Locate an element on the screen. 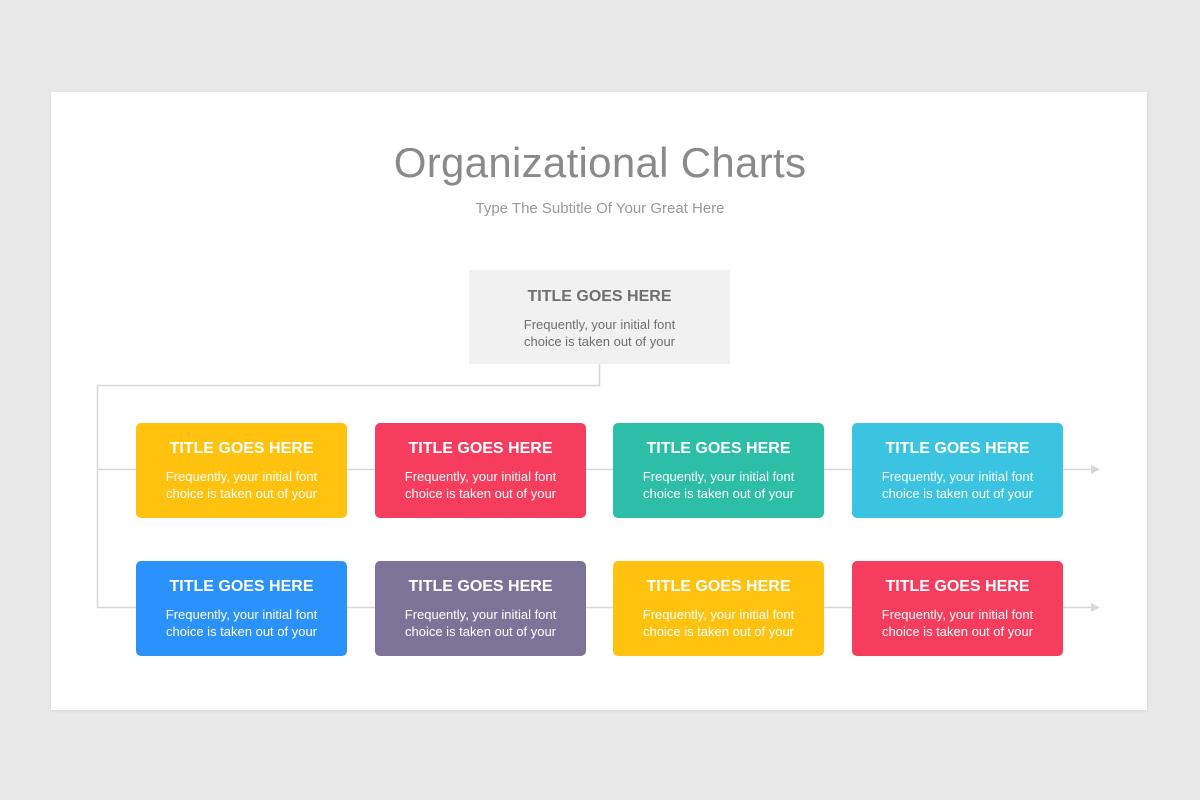 This screenshot has height=800, width=1200. row1-arrow-icon is located at coordinates (1095, 469).